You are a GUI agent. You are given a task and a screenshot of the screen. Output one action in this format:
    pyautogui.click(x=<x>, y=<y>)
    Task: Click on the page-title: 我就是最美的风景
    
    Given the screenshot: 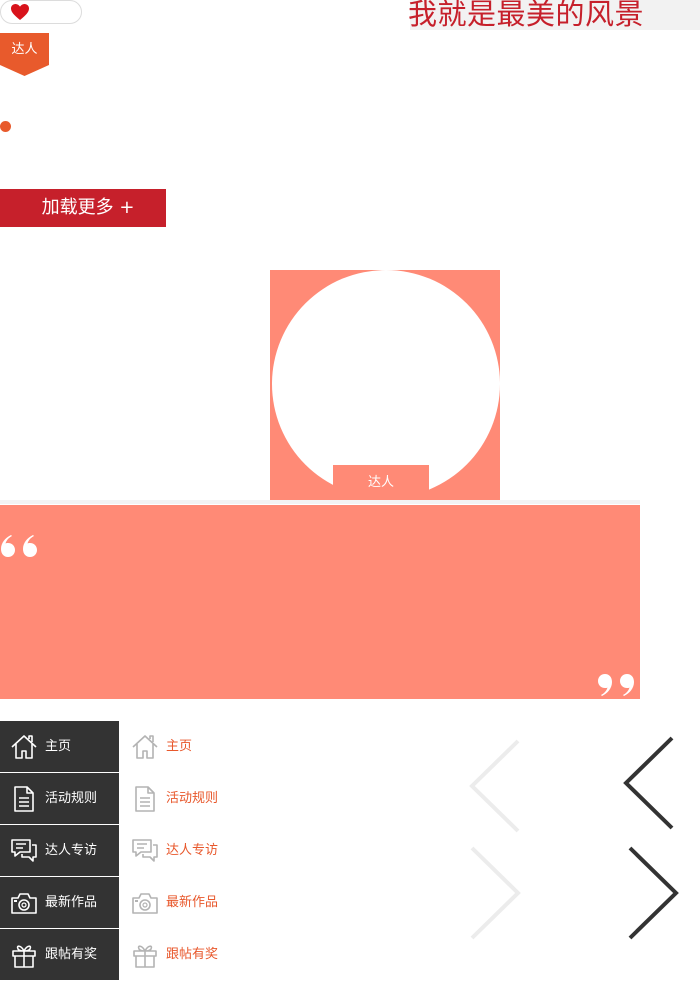 What is the action you would take?
    pyautogui.click(x=526, y=15)
    